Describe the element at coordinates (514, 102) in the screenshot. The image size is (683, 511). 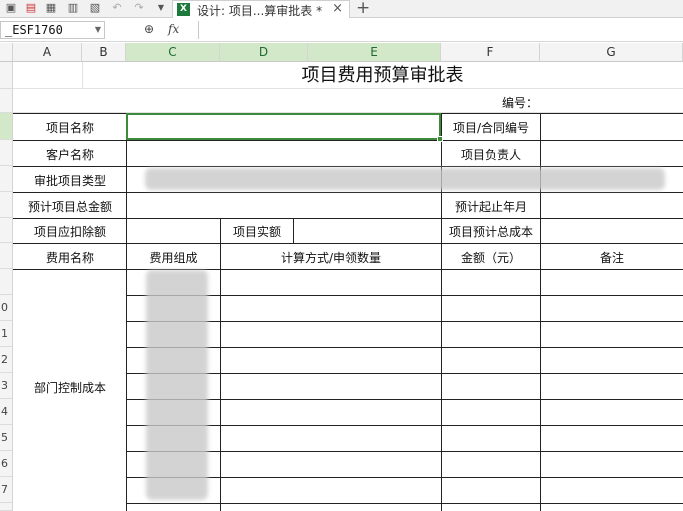
I see `serial-number-label: 编号：` at that location.